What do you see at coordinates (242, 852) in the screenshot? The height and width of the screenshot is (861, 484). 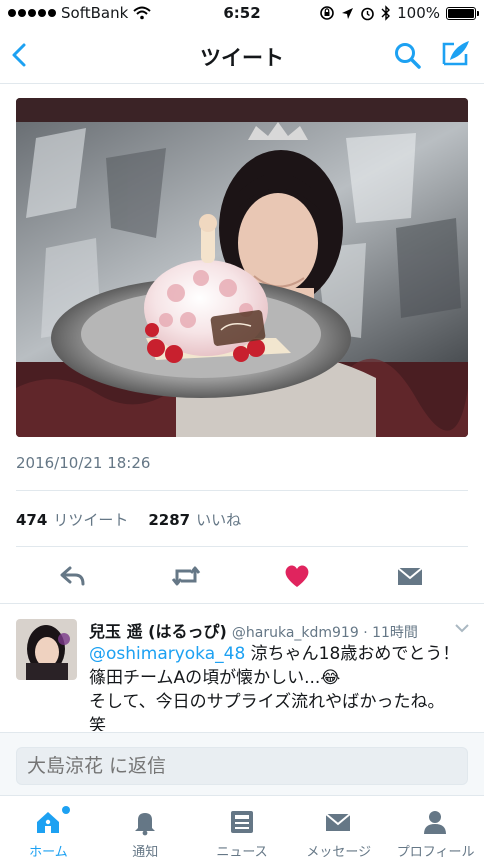 I see `tab-news-label: ニュース` at bounding box center [242, 852].